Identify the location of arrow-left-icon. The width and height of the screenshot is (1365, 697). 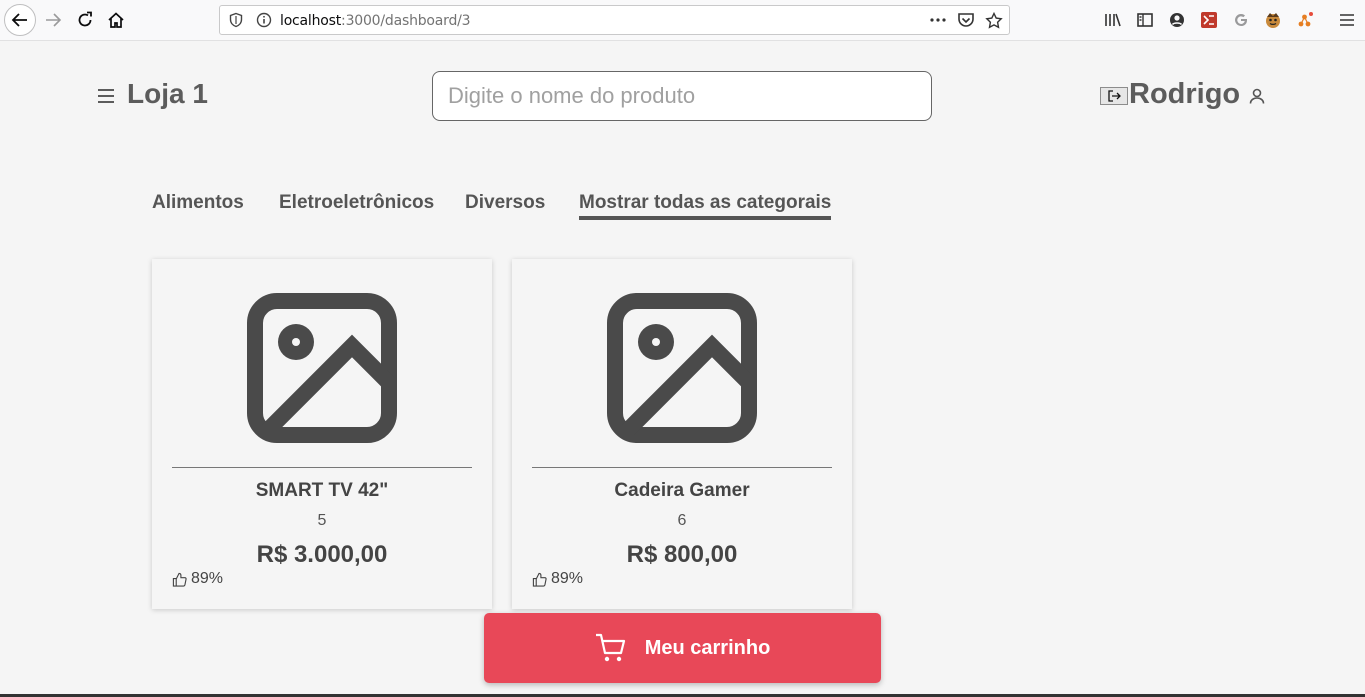
(19, 20).